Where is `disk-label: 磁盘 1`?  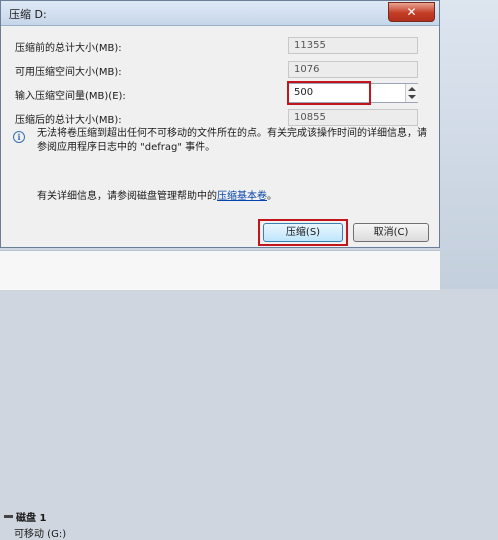
disk-label: 磁盘 1 is located at coordinates (31, 518).